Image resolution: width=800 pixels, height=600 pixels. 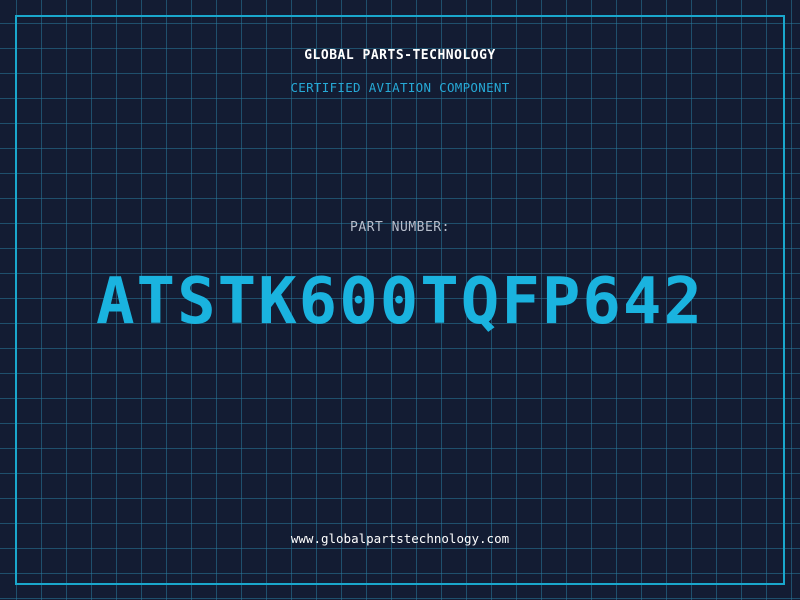 I want to click on tagline: CERTIFIED AVIATION COMPONENT, so click(x=400, y=87).